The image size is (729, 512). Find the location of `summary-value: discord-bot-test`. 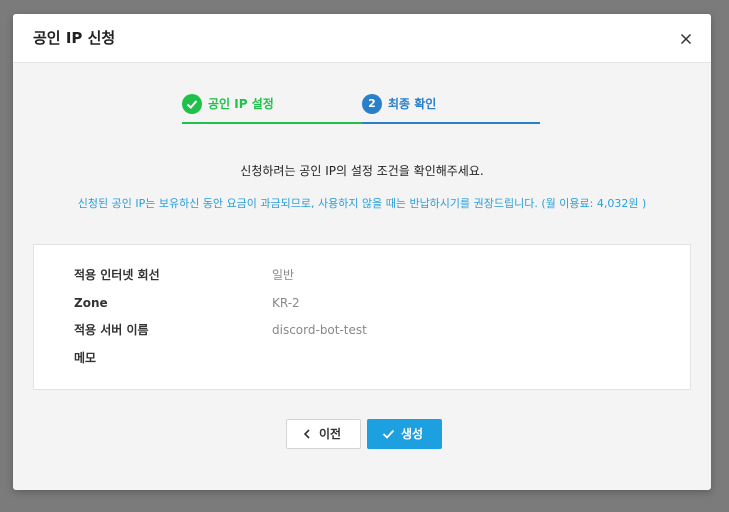

summary-value: discord-bot-test is located at coordinates (319, 330).